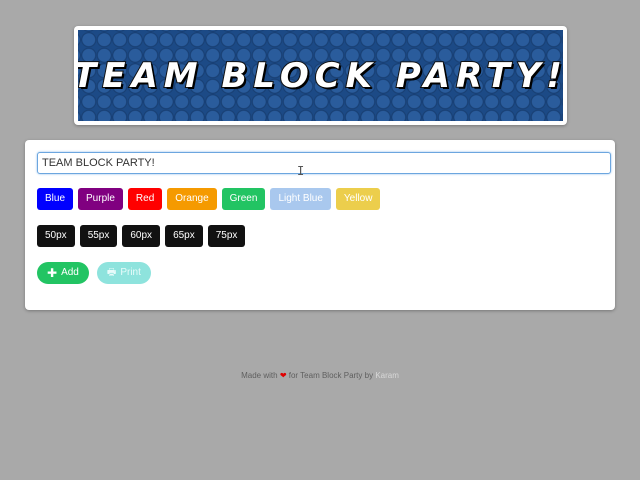 The height and width of the screenshot is (480, 640). Describe the element at coordinates (184, 236) in the screenshot. I see `size-button-65: 65px` at that location.